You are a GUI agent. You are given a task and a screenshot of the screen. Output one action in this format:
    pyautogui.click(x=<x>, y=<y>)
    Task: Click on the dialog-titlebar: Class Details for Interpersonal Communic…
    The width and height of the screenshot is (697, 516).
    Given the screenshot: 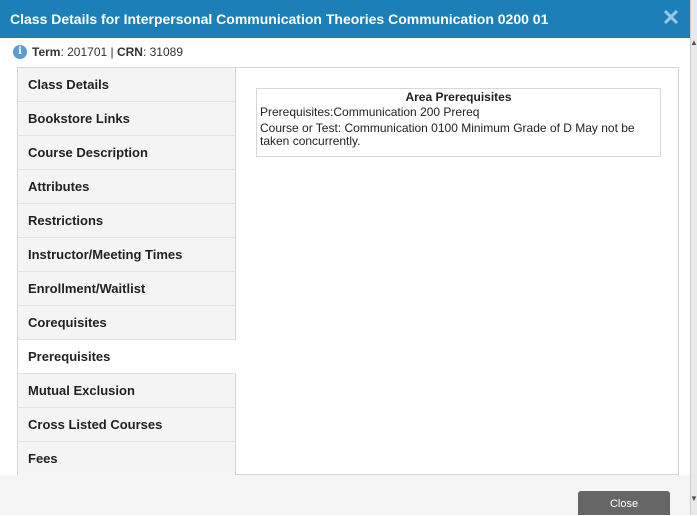 What is the action you would take?
    pyautogui.click(x=345, y=19)
    